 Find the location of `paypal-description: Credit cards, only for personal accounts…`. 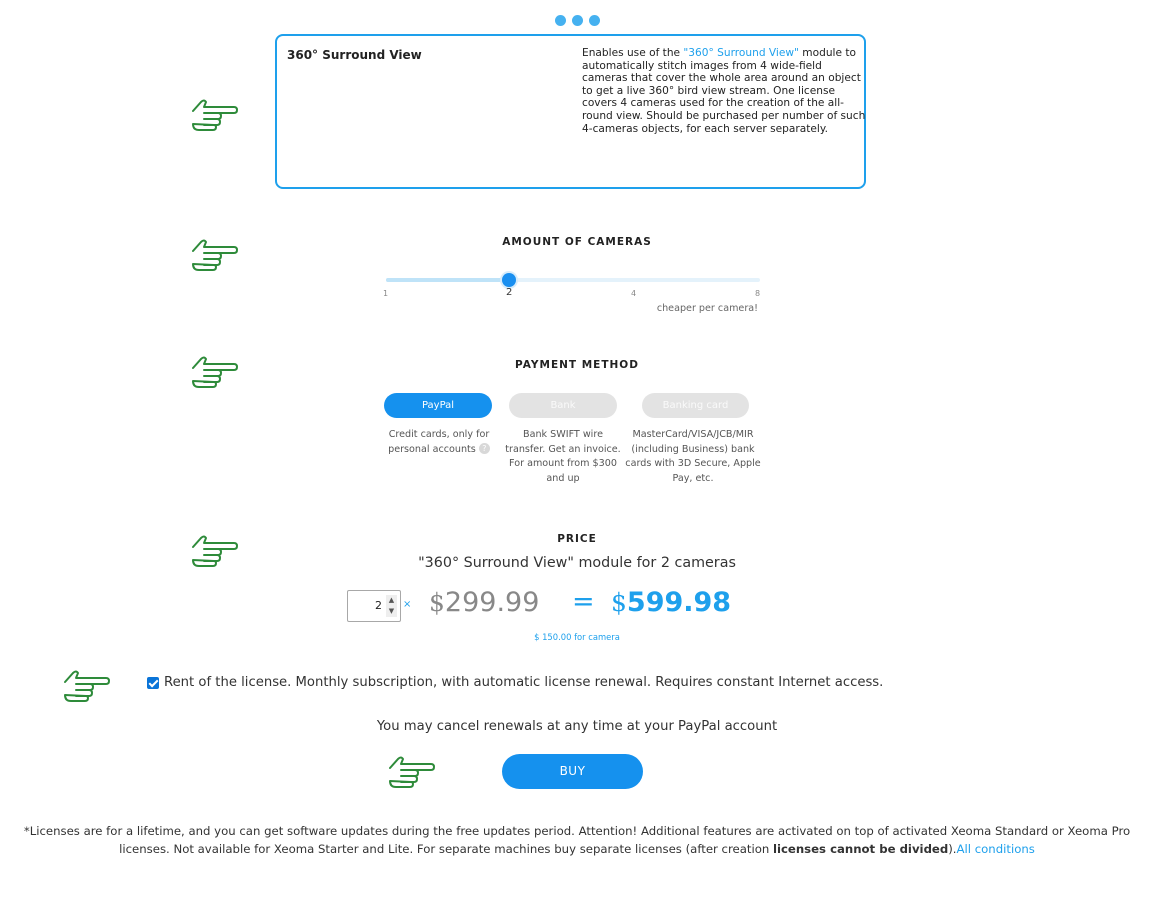

paypal-description: Credit cards, only for personal accounts… is located at coordinates (439, 442).